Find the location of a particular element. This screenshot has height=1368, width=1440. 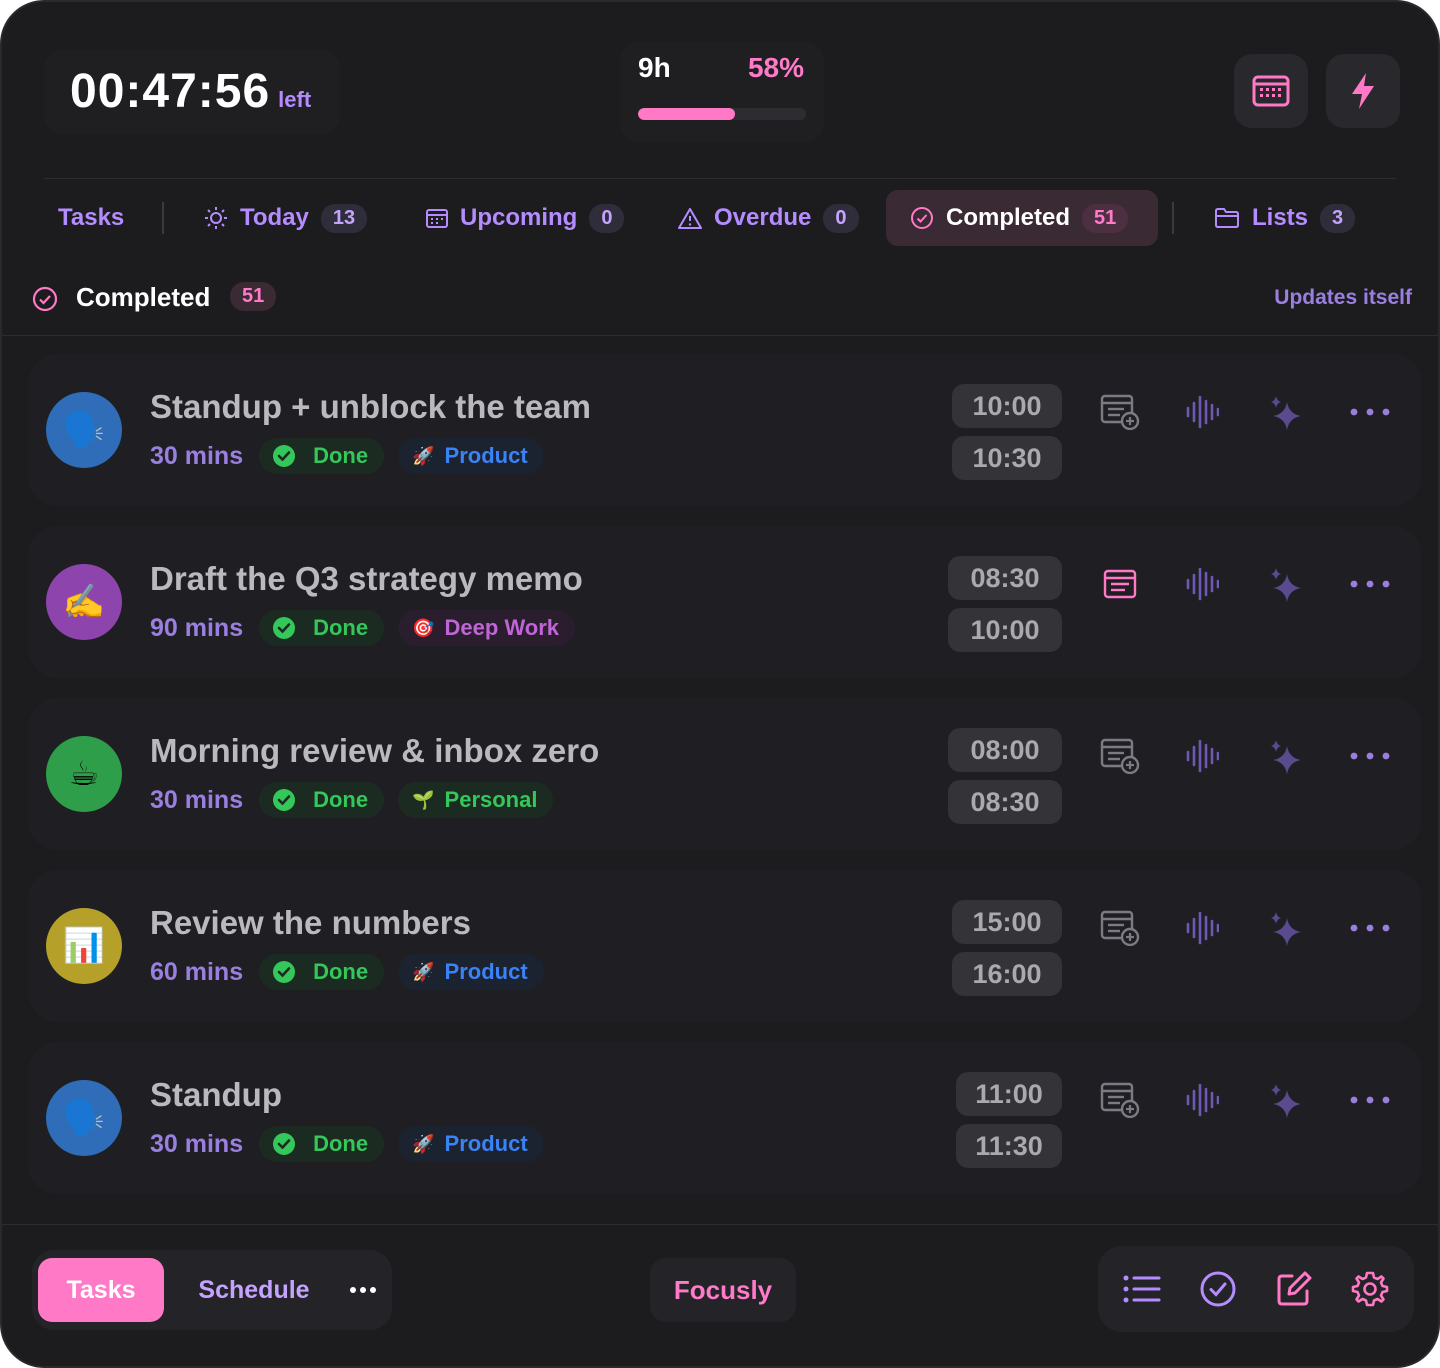

task-avatar-emoji: 📊 is located at coordinates (84, 946).